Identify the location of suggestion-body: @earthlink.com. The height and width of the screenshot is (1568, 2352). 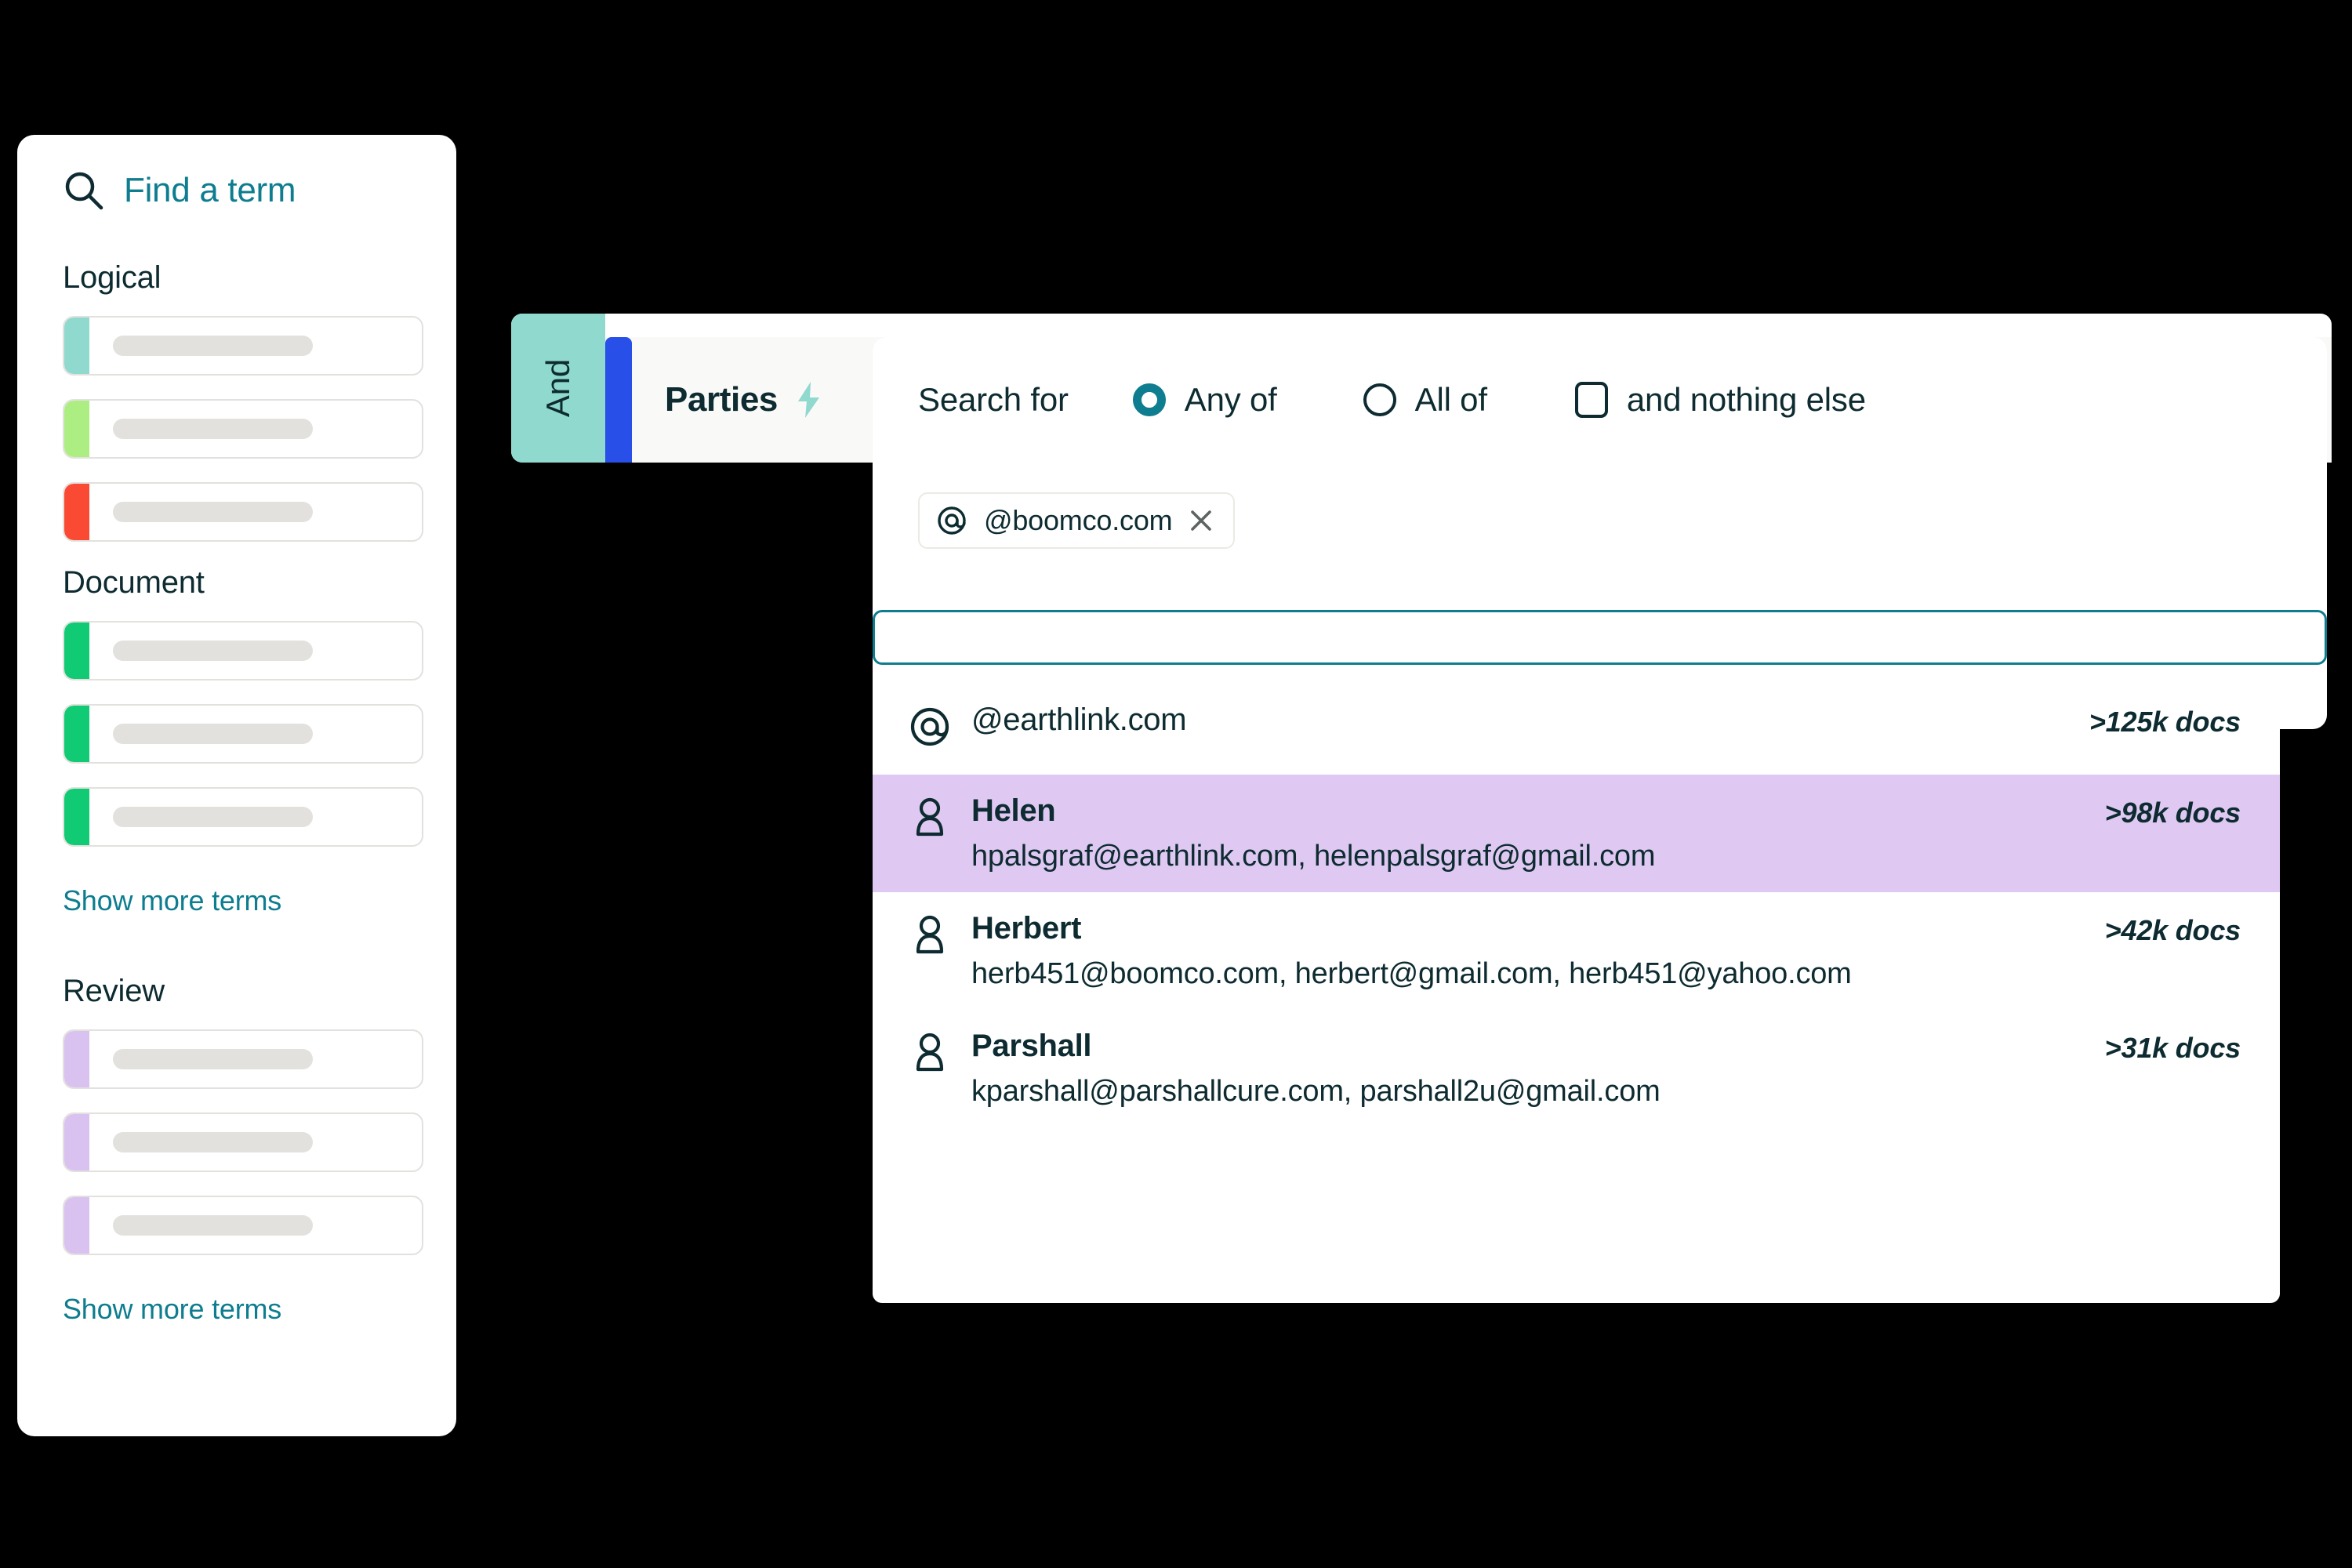
(1530, 720).